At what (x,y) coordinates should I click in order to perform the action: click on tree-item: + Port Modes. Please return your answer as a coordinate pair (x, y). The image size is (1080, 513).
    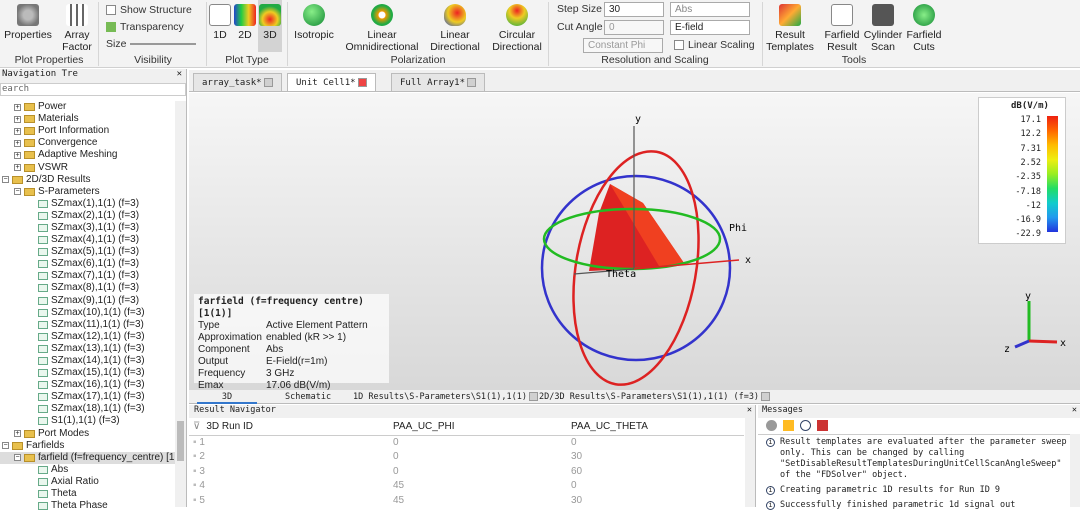
    Looking at the image, I should click on (87, 434).